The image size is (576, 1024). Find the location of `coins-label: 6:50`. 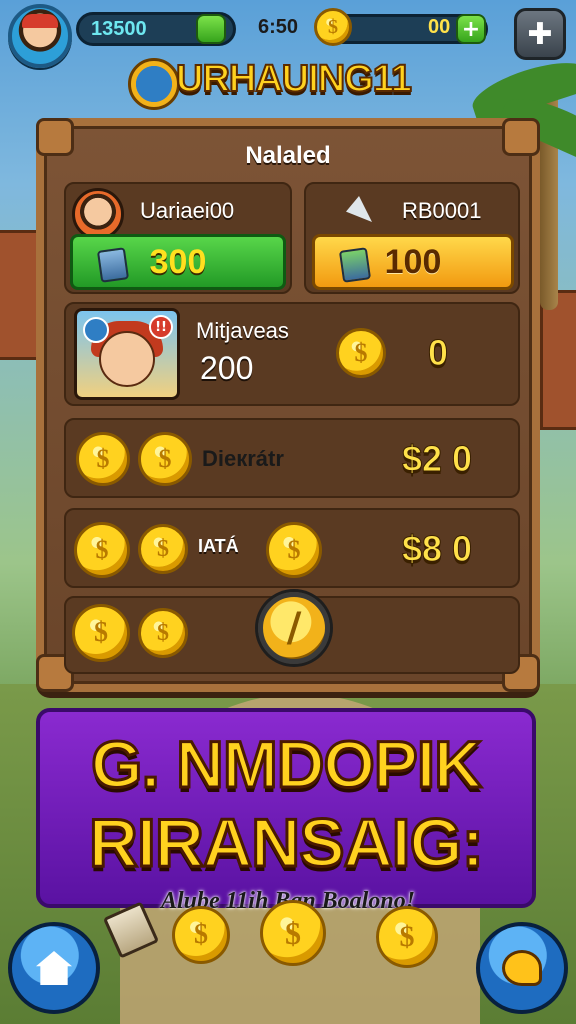

coins-label: 6:50 is located at coordinates (278, 27).